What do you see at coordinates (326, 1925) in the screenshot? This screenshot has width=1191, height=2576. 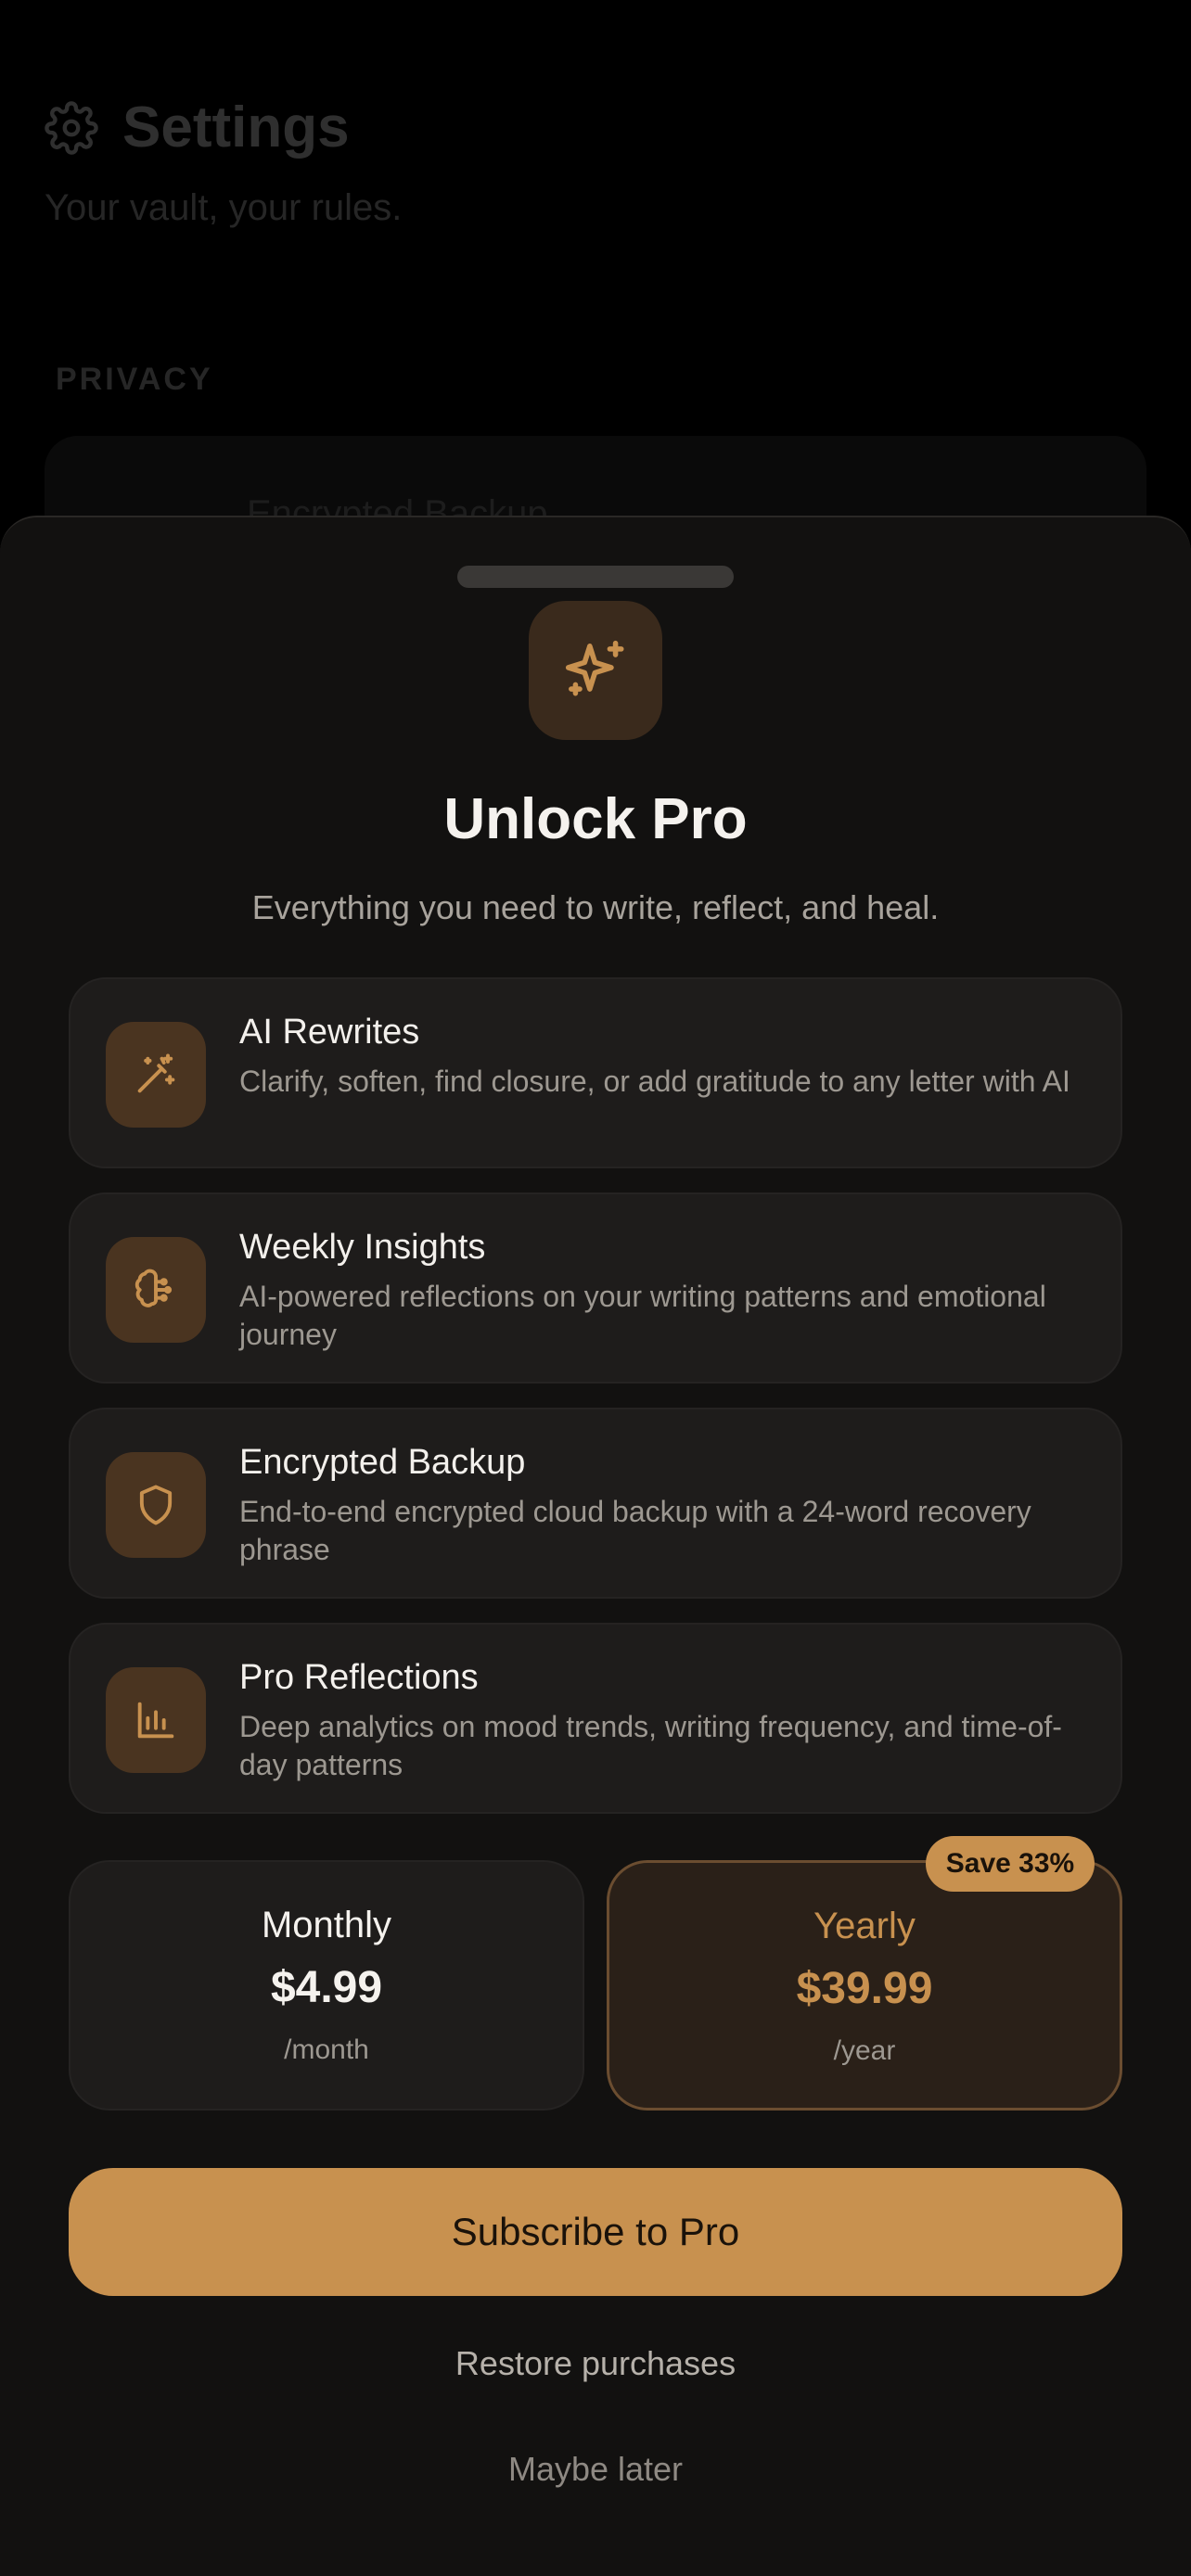 I see `plan-name: Monthly` at bounding box center [326, 1925].